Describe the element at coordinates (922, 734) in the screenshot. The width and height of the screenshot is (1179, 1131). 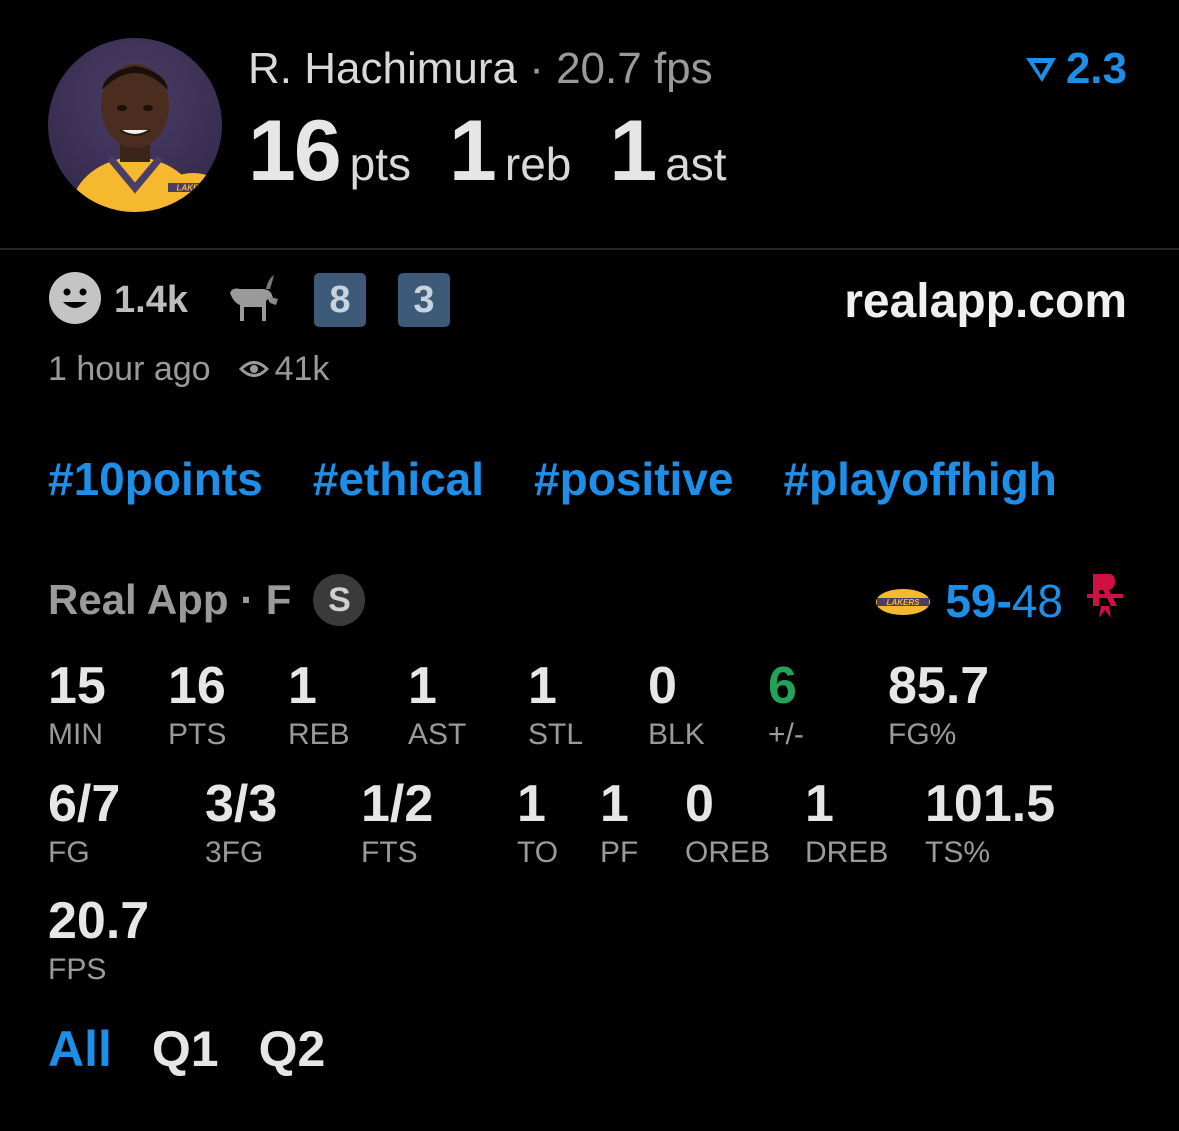
I see `stat-label: FG%` at that location.